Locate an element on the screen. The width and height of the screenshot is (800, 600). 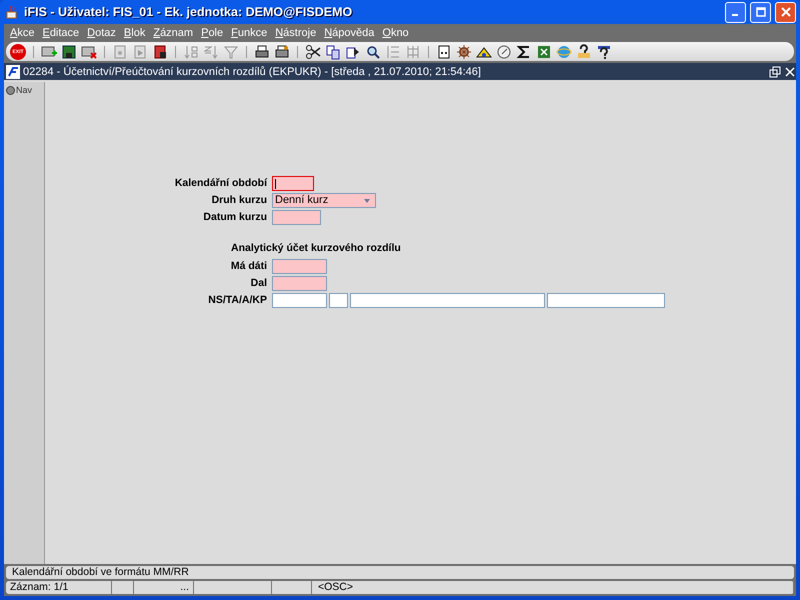
save-icon is located at coordinates (69, 52).